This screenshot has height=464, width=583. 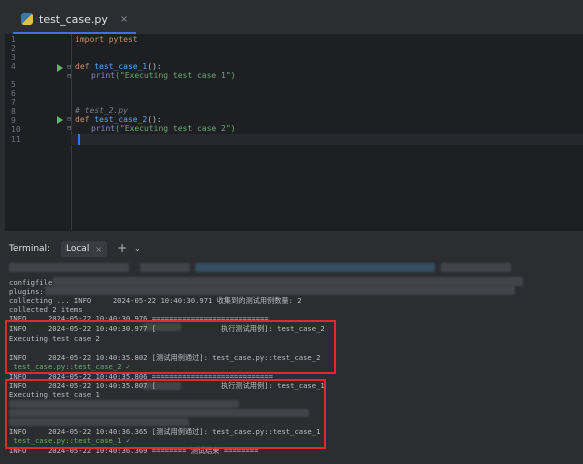 I want to click on current-line-highlight, so click(x=327, y=139).